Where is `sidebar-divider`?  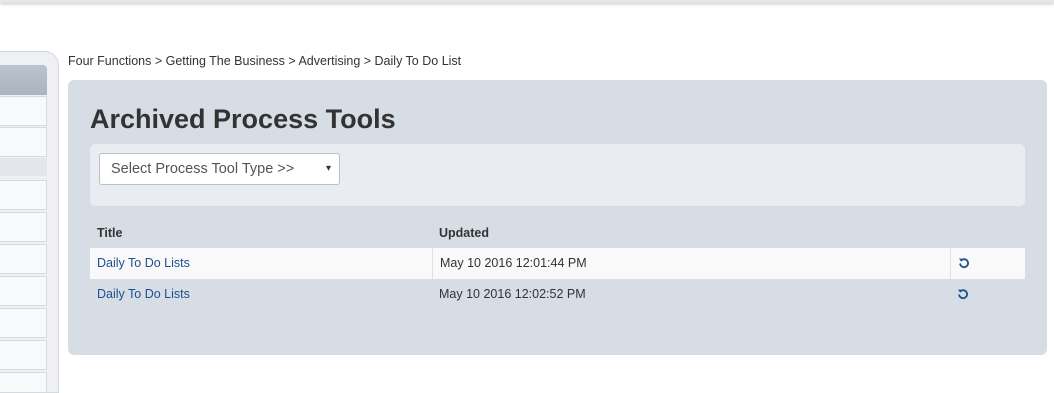 sidebar-divider is located at coordinates (23, 167).